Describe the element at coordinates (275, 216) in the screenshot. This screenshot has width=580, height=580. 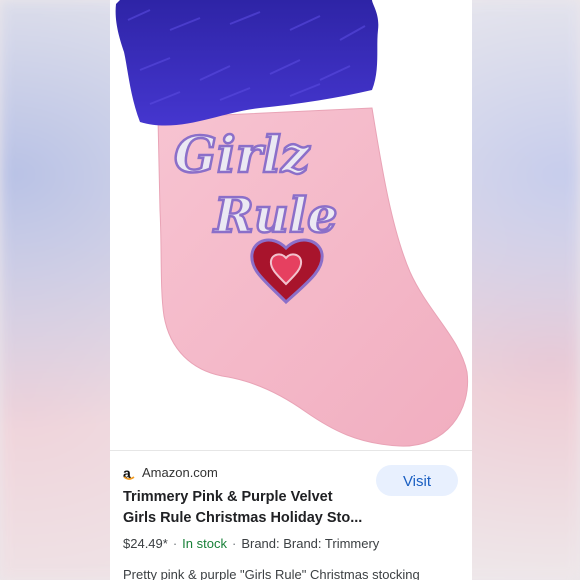
I see `embroidery-line-2: Rule` at that location.